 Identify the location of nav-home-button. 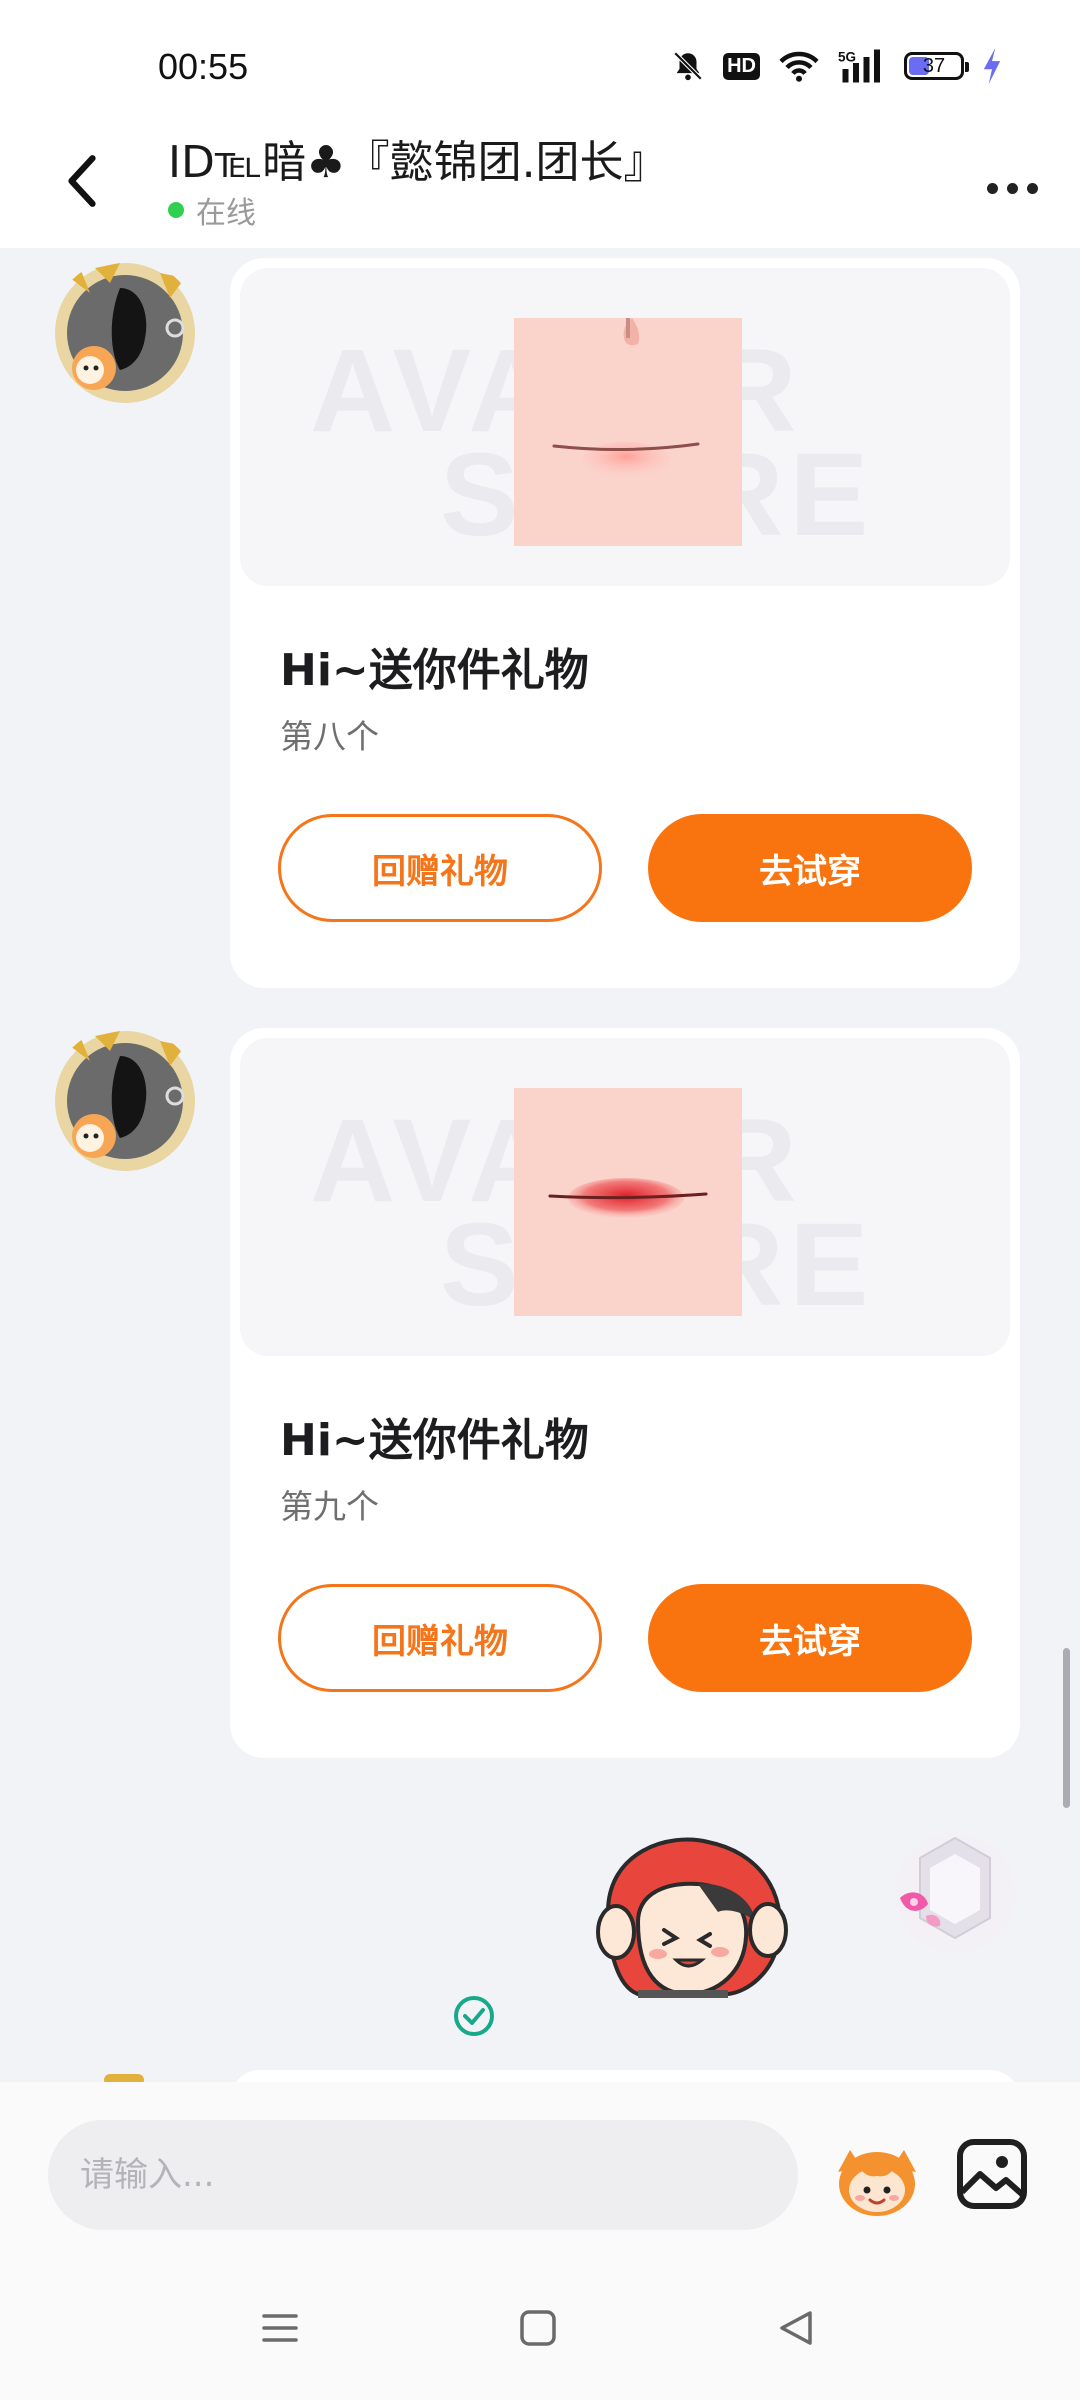
(538, 2328).